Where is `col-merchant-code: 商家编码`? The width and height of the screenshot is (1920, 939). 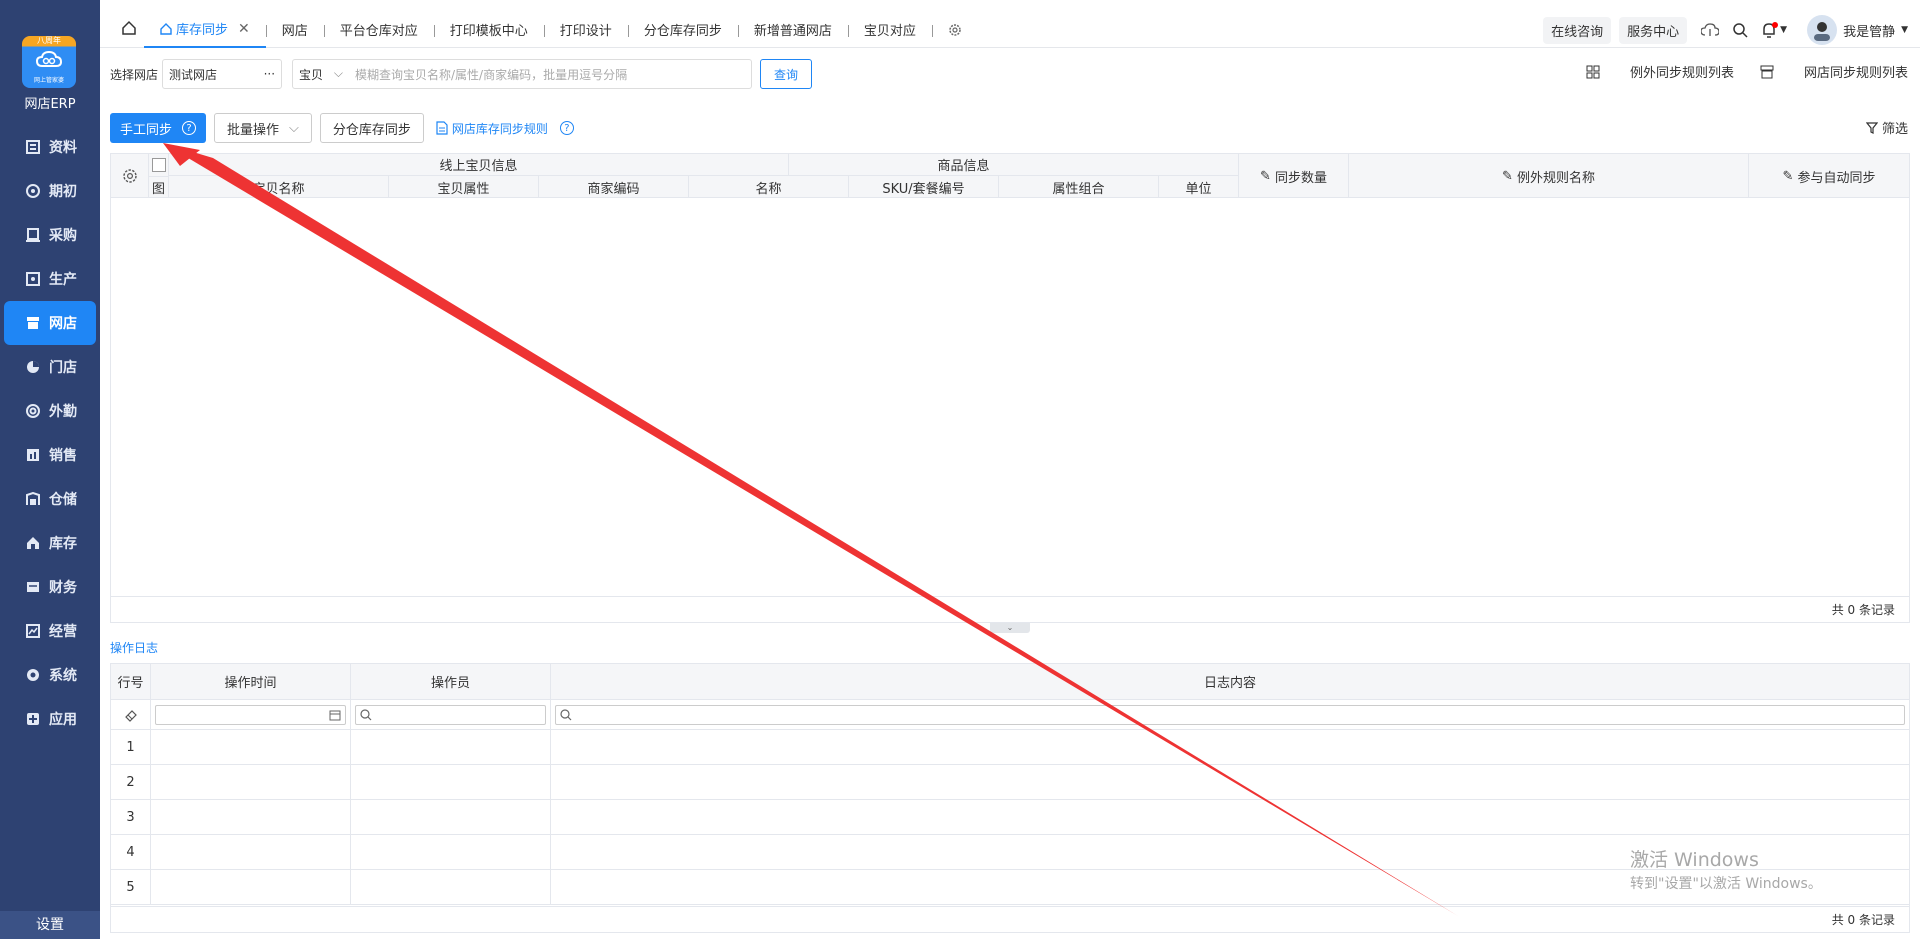
col-merchant-code: 商家编码 is located at coordinates (614, 187).